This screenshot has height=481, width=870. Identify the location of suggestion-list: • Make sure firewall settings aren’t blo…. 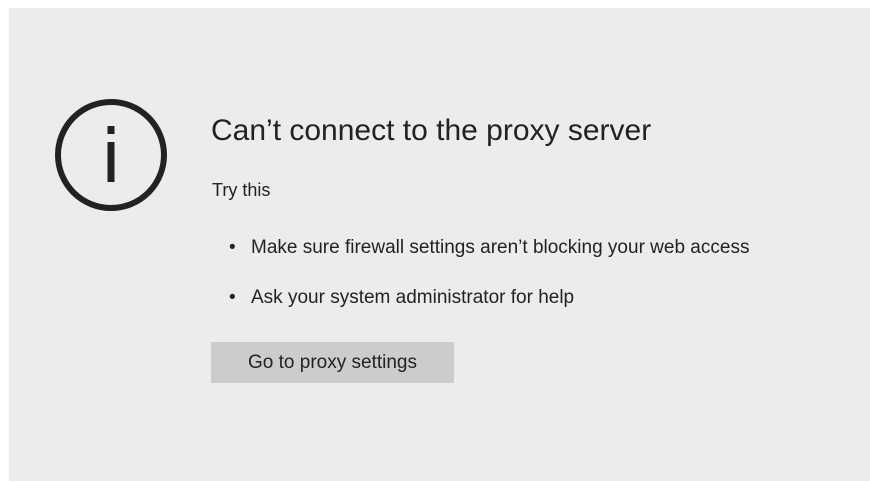
(489, 286).